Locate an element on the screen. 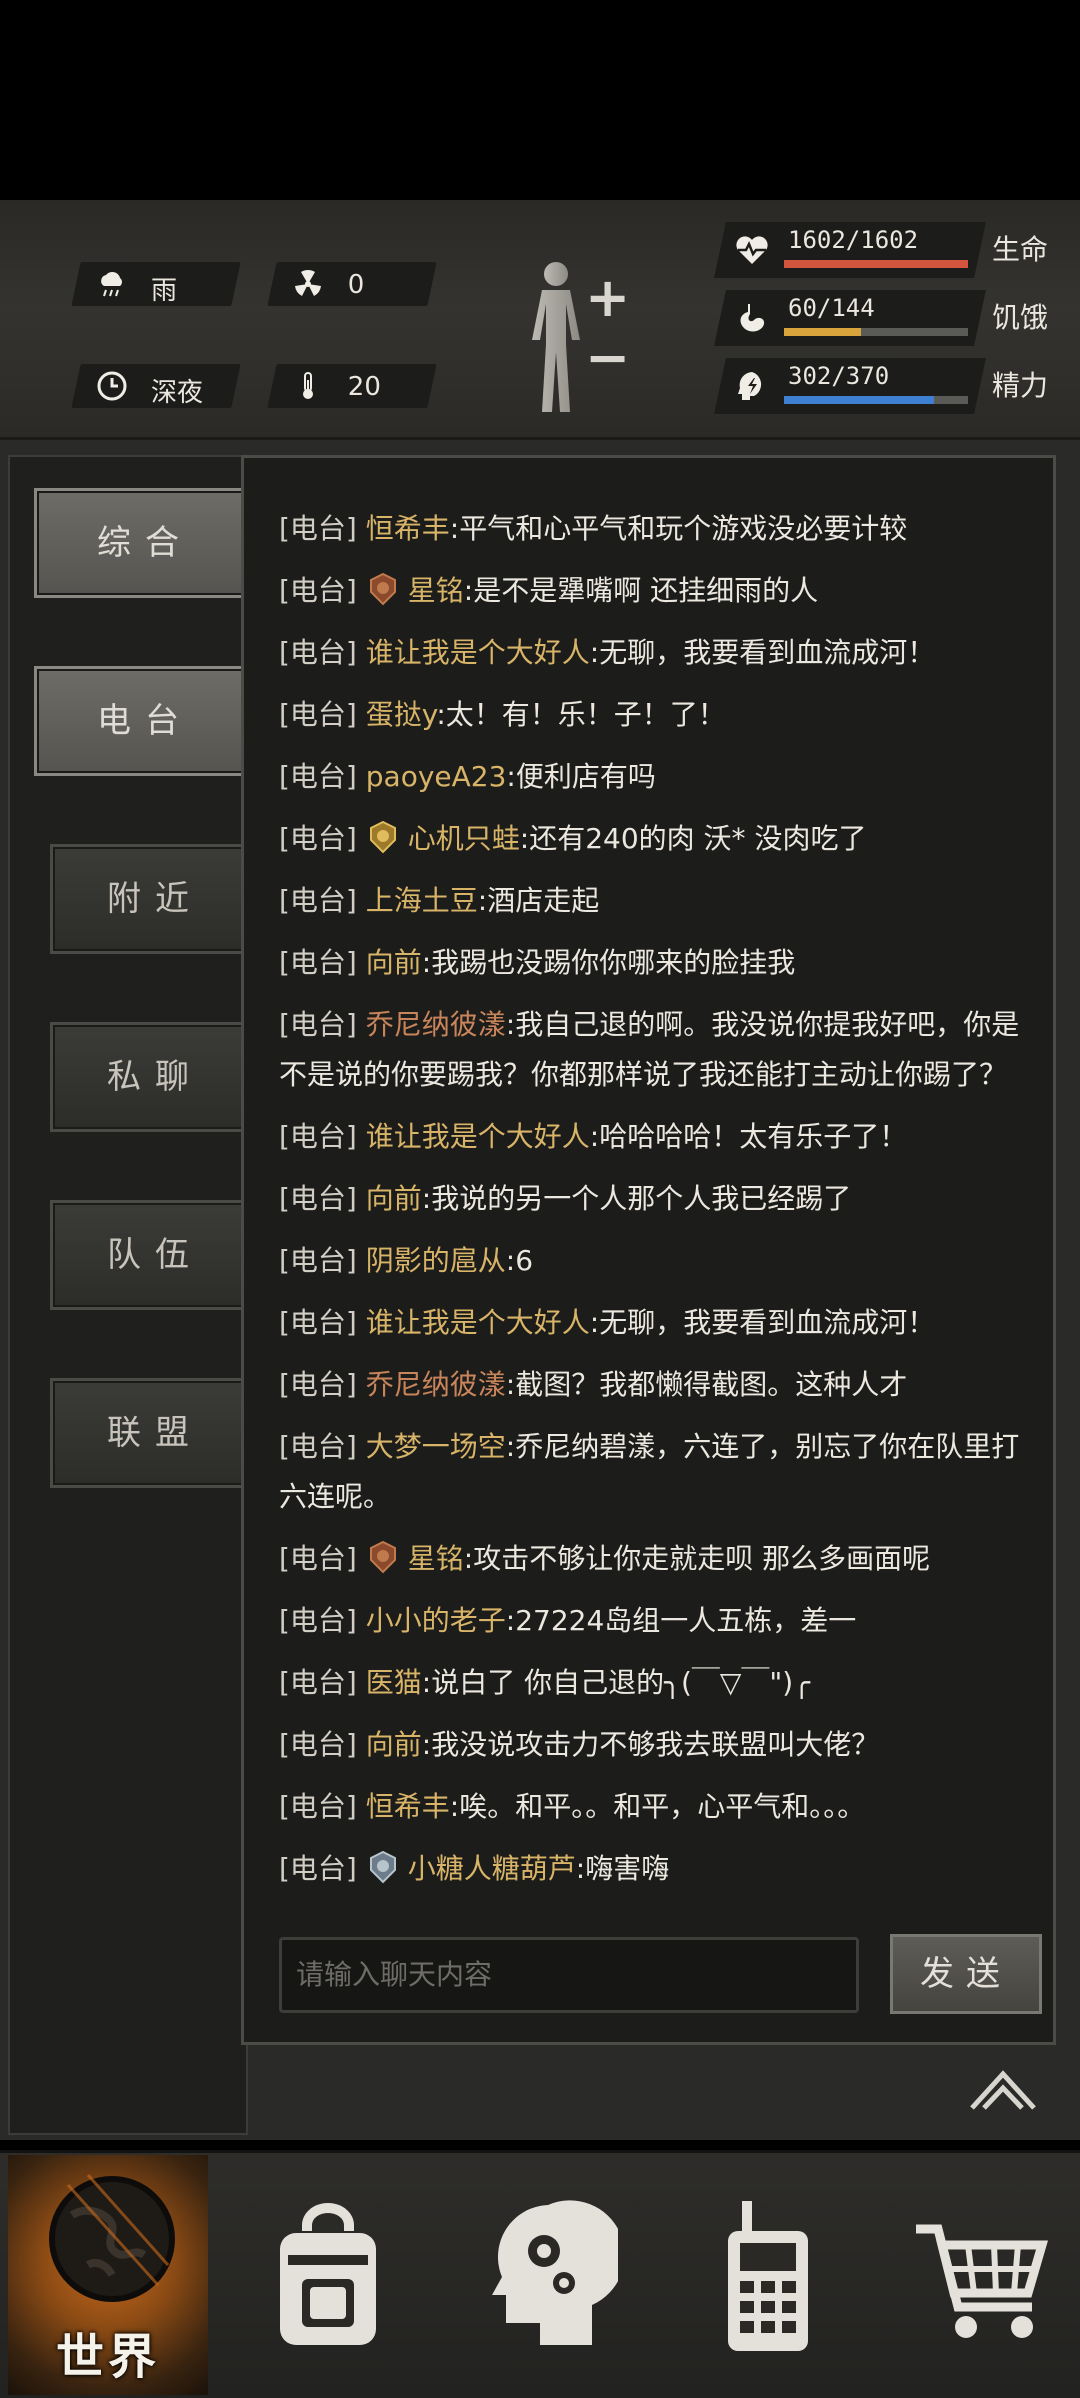 This screenshot has height=2398, width=1080. chat-input: 请输入聊天内容 is located at coordinates (569, 1975).